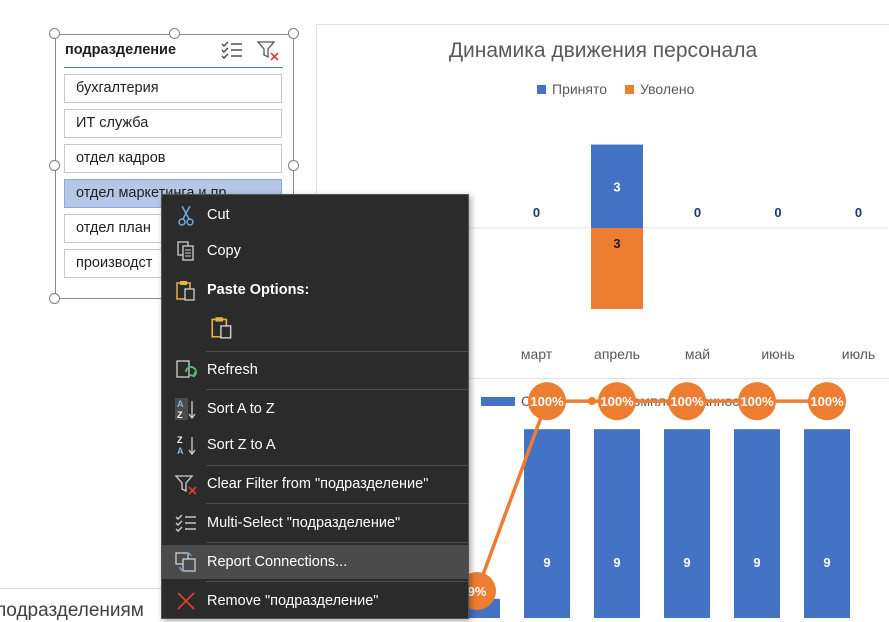 Image resolution: width=889 pixels, height=622 pixels. I want to click on x-tick-label: апрель, so click(617, 354).